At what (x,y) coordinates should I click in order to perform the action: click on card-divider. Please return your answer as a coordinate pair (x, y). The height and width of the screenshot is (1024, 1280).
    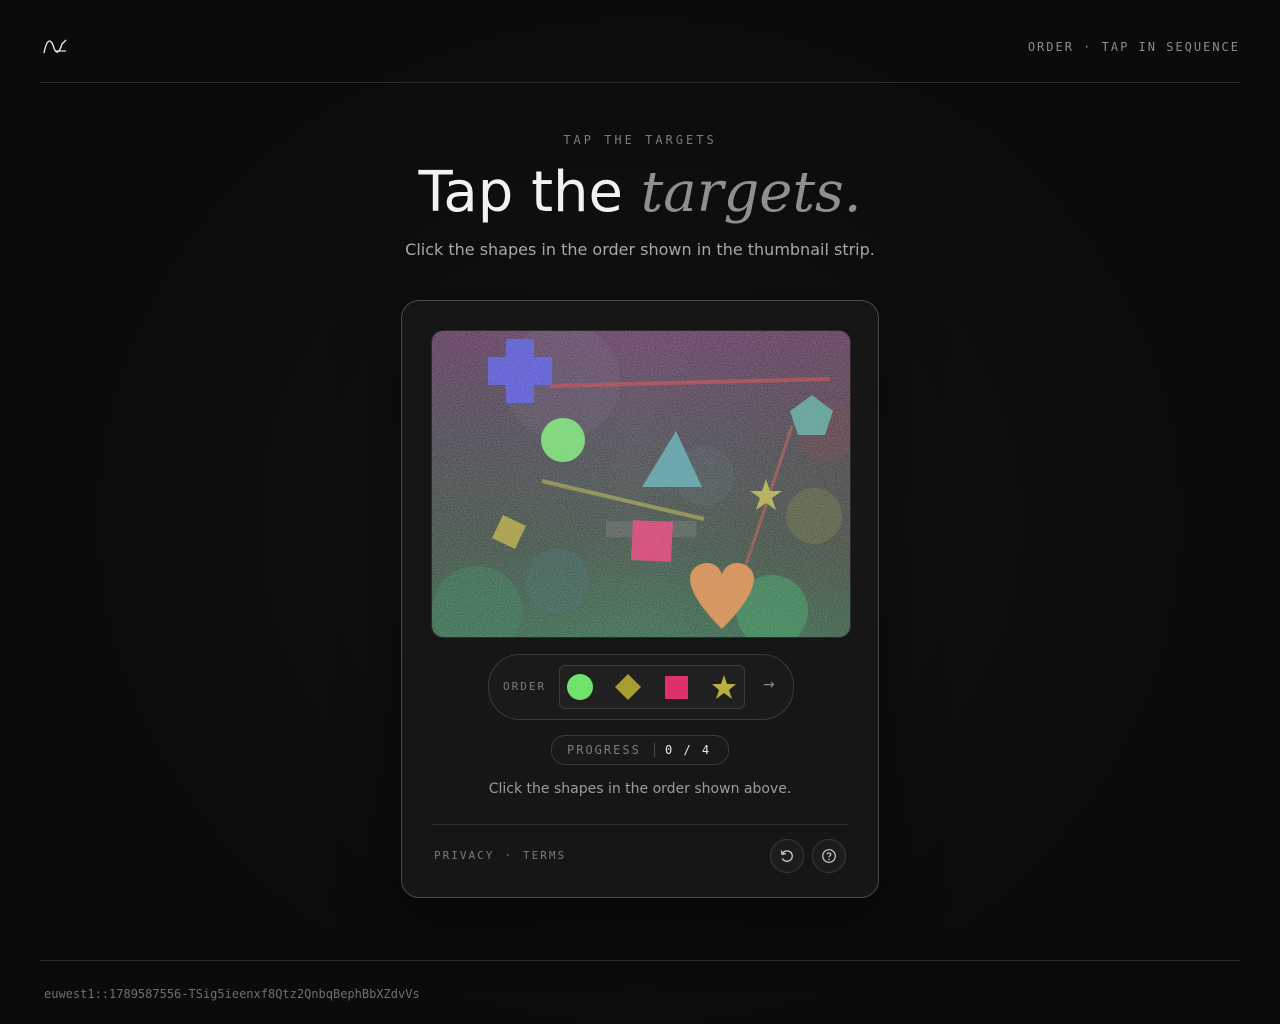
    Looking at the image, I should click on (640, 824).